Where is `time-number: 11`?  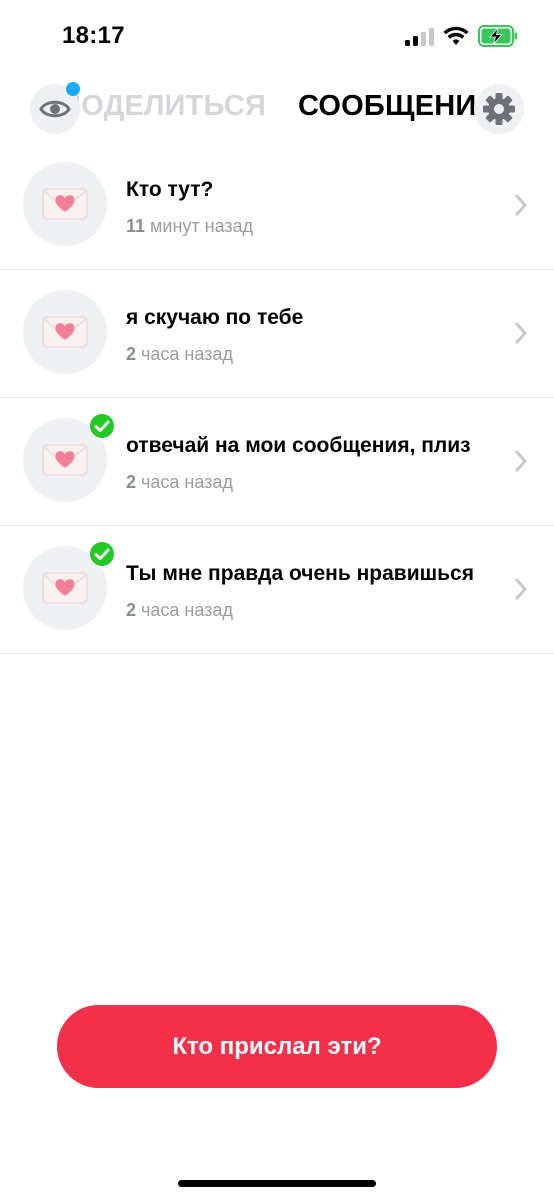 time-number: 11 is located at coordinates (136, 226).